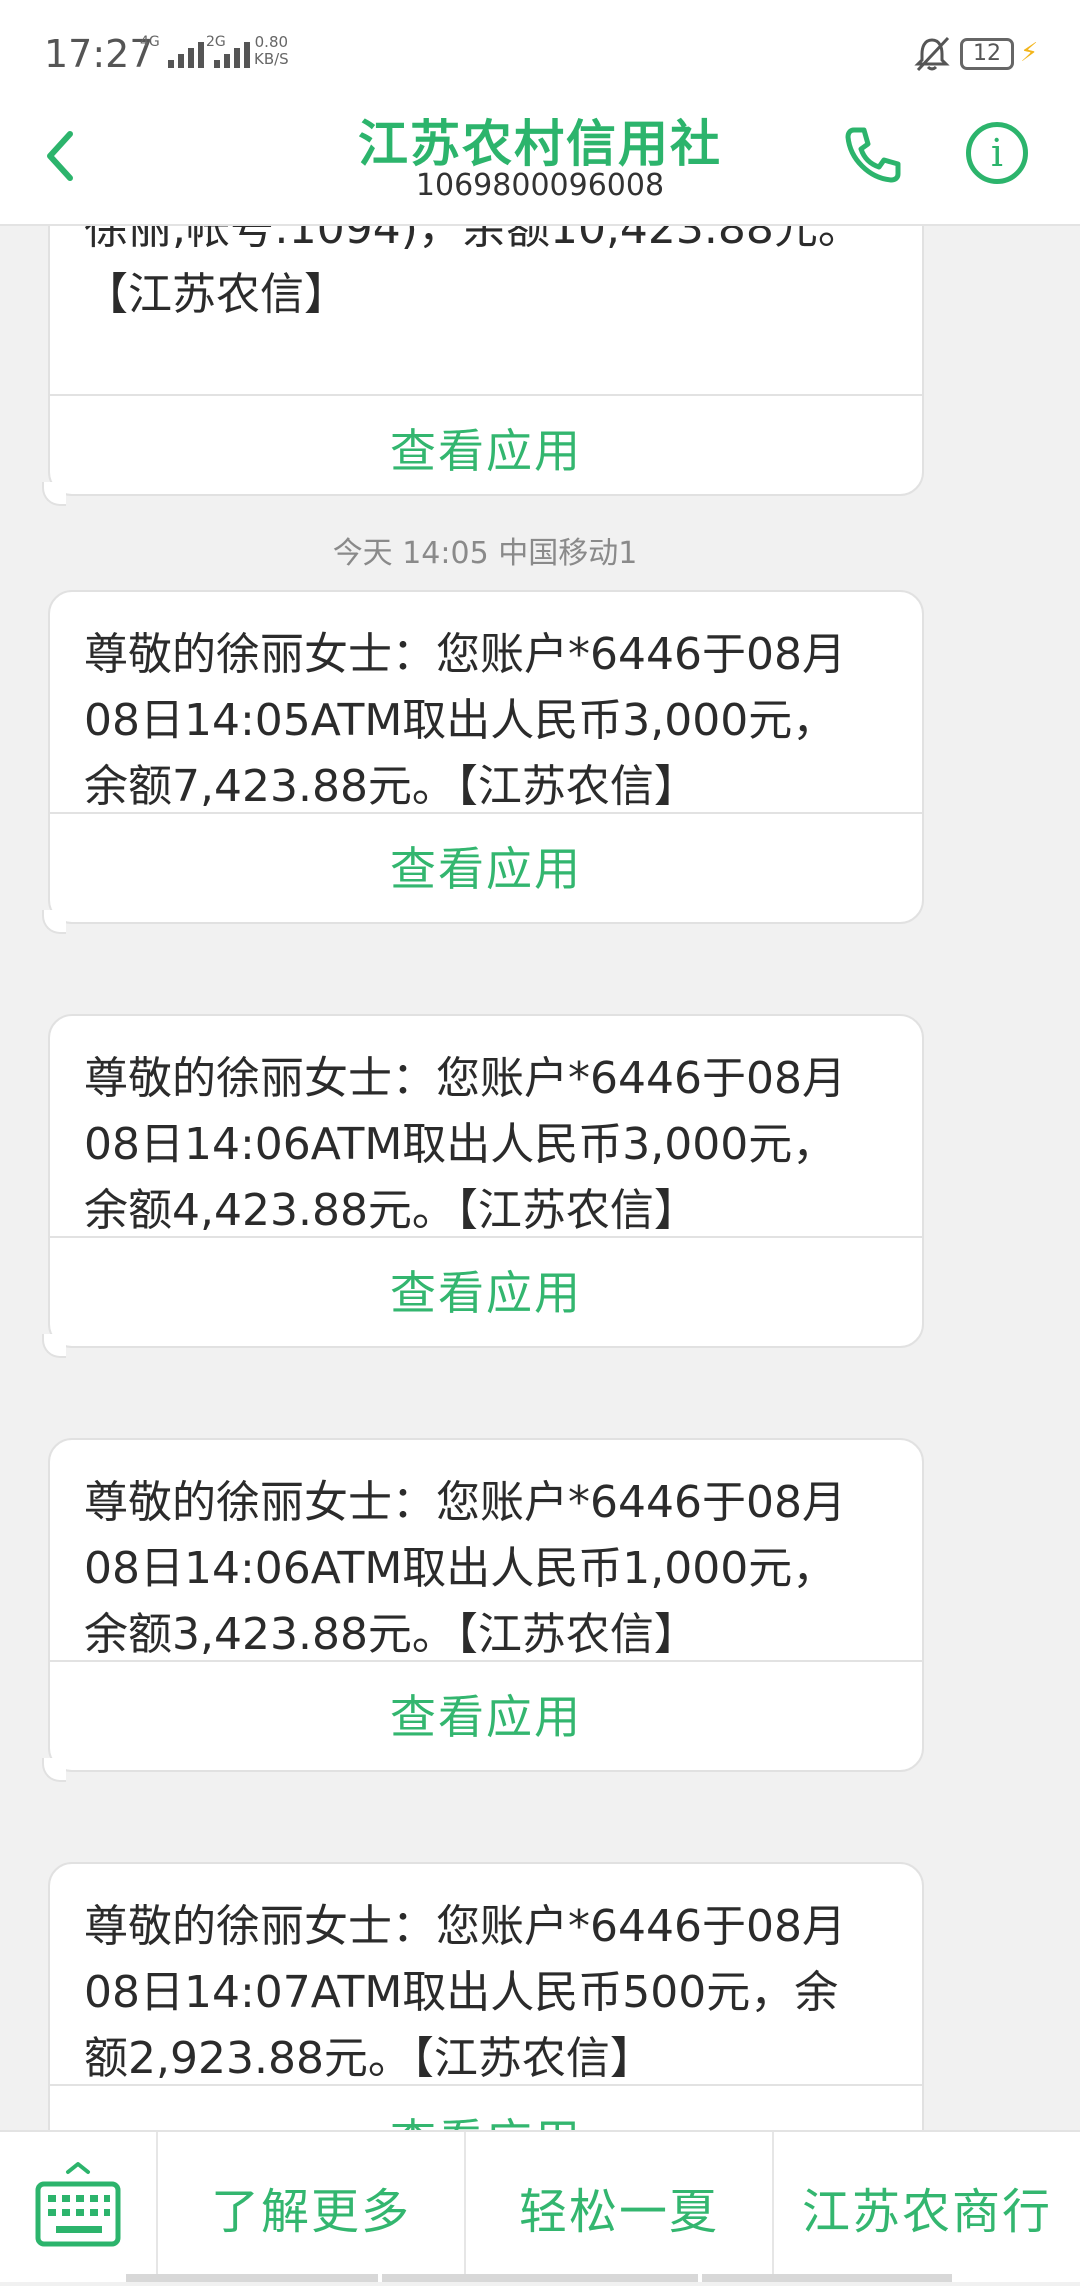  I want to click on message-line: 余额4,423.88元。【江苏农信】, so click(391, 1210).